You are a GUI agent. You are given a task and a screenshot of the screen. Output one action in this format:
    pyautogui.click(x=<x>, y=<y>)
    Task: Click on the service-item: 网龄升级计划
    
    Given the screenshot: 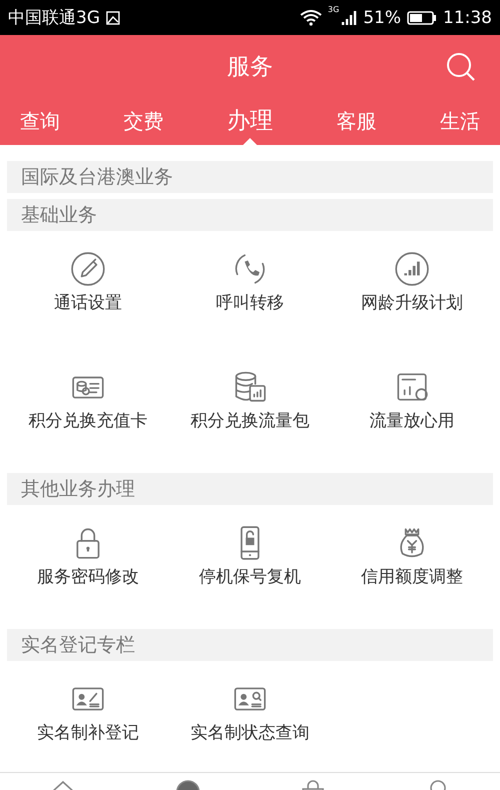 What is the action you would take?
    pyautogui.click(x=412, y=290)
    